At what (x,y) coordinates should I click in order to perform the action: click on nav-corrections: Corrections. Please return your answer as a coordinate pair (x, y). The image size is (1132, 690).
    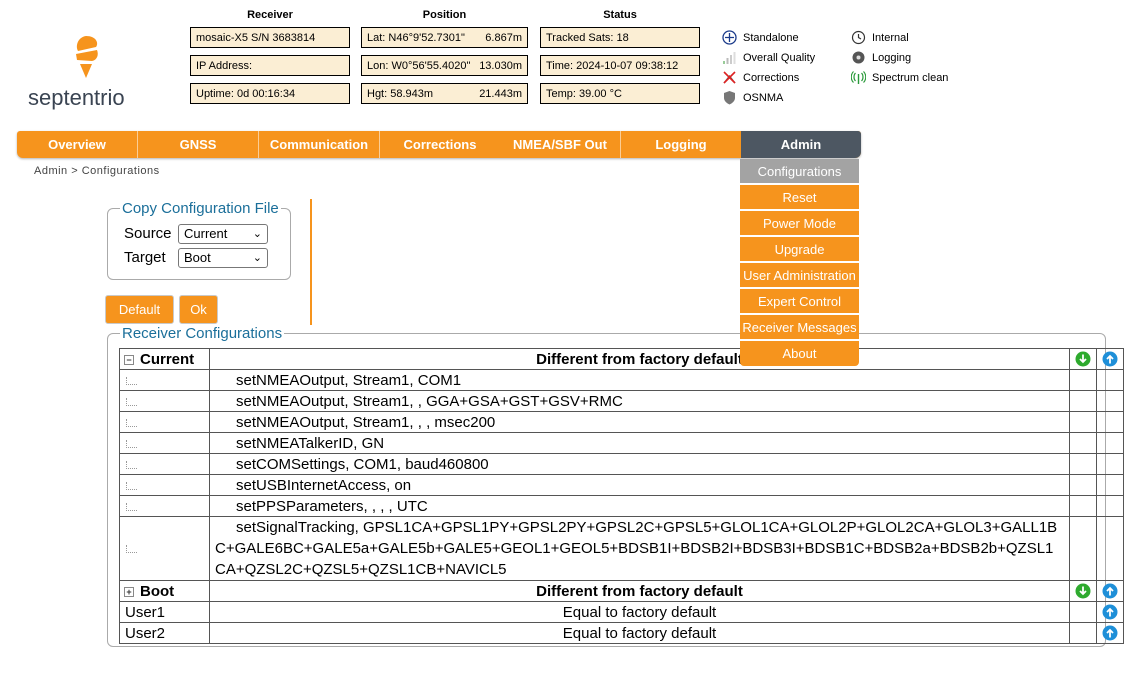
    Looking at the image, I should click on (440, 144).